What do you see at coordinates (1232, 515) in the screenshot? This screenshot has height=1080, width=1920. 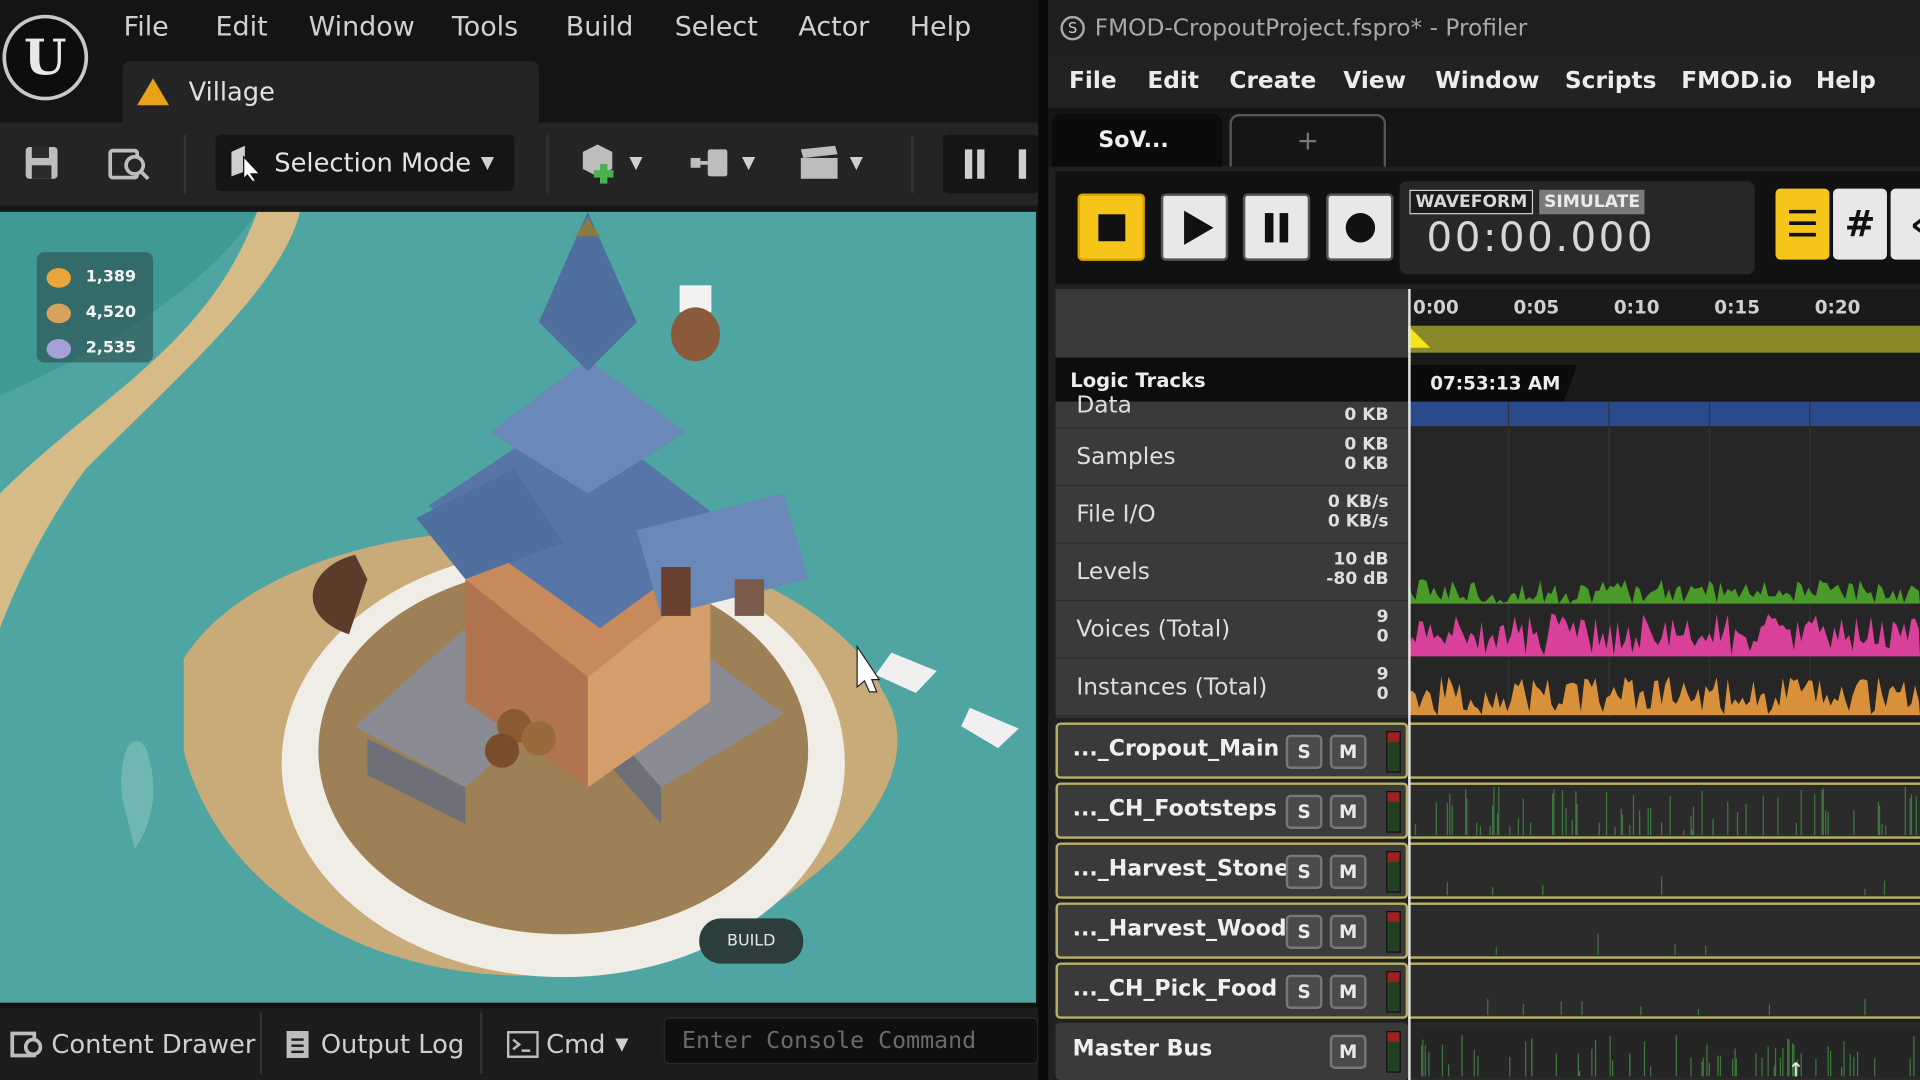 I see `metric-row-file-io: File I/O 0 KB/s 0 KB/s` at bounding box center [1232, 515].